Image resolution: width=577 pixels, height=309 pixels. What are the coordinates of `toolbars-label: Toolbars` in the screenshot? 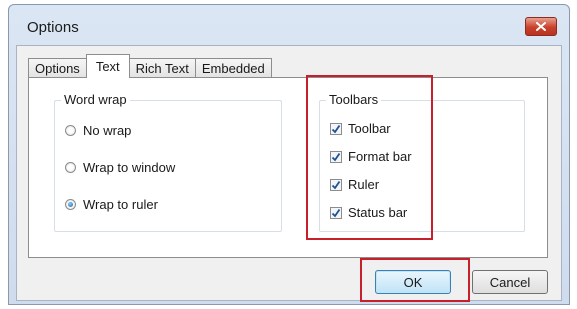 It's located at (354, 99).